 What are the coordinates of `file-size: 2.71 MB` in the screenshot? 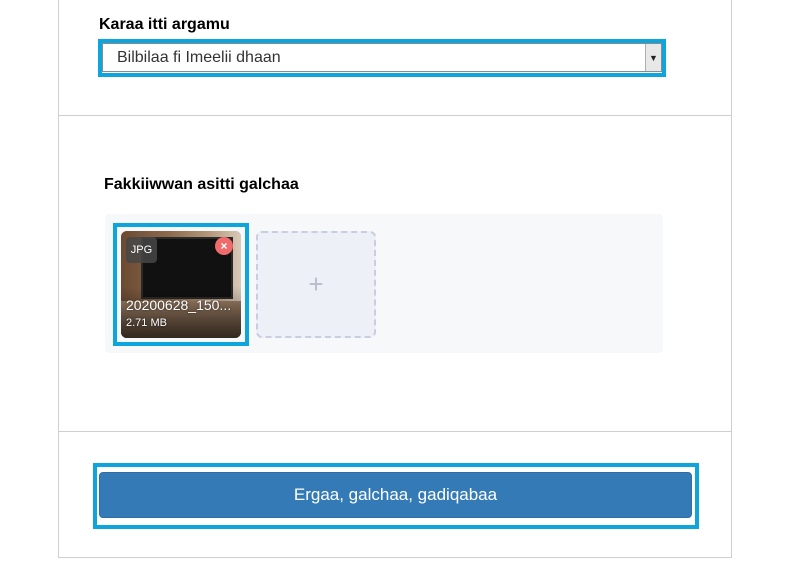 It's located at (146, 323).